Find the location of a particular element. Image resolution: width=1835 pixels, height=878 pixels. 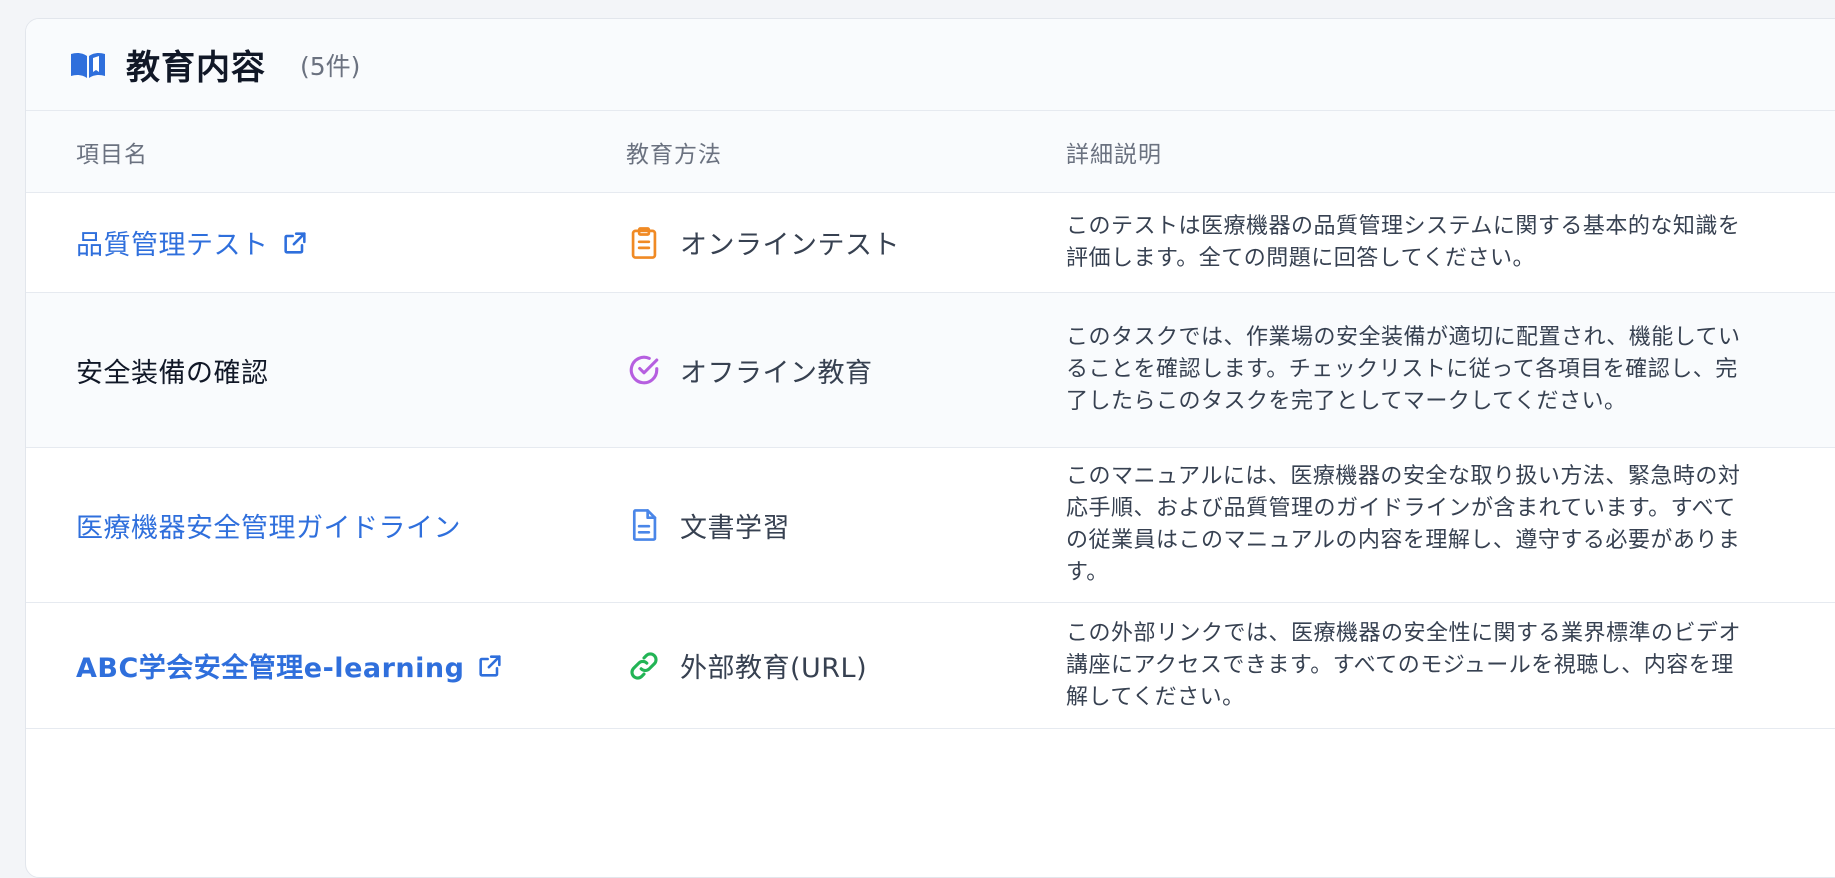

card-header: 教育内容 (5件) is located at coordinates (930, 65).